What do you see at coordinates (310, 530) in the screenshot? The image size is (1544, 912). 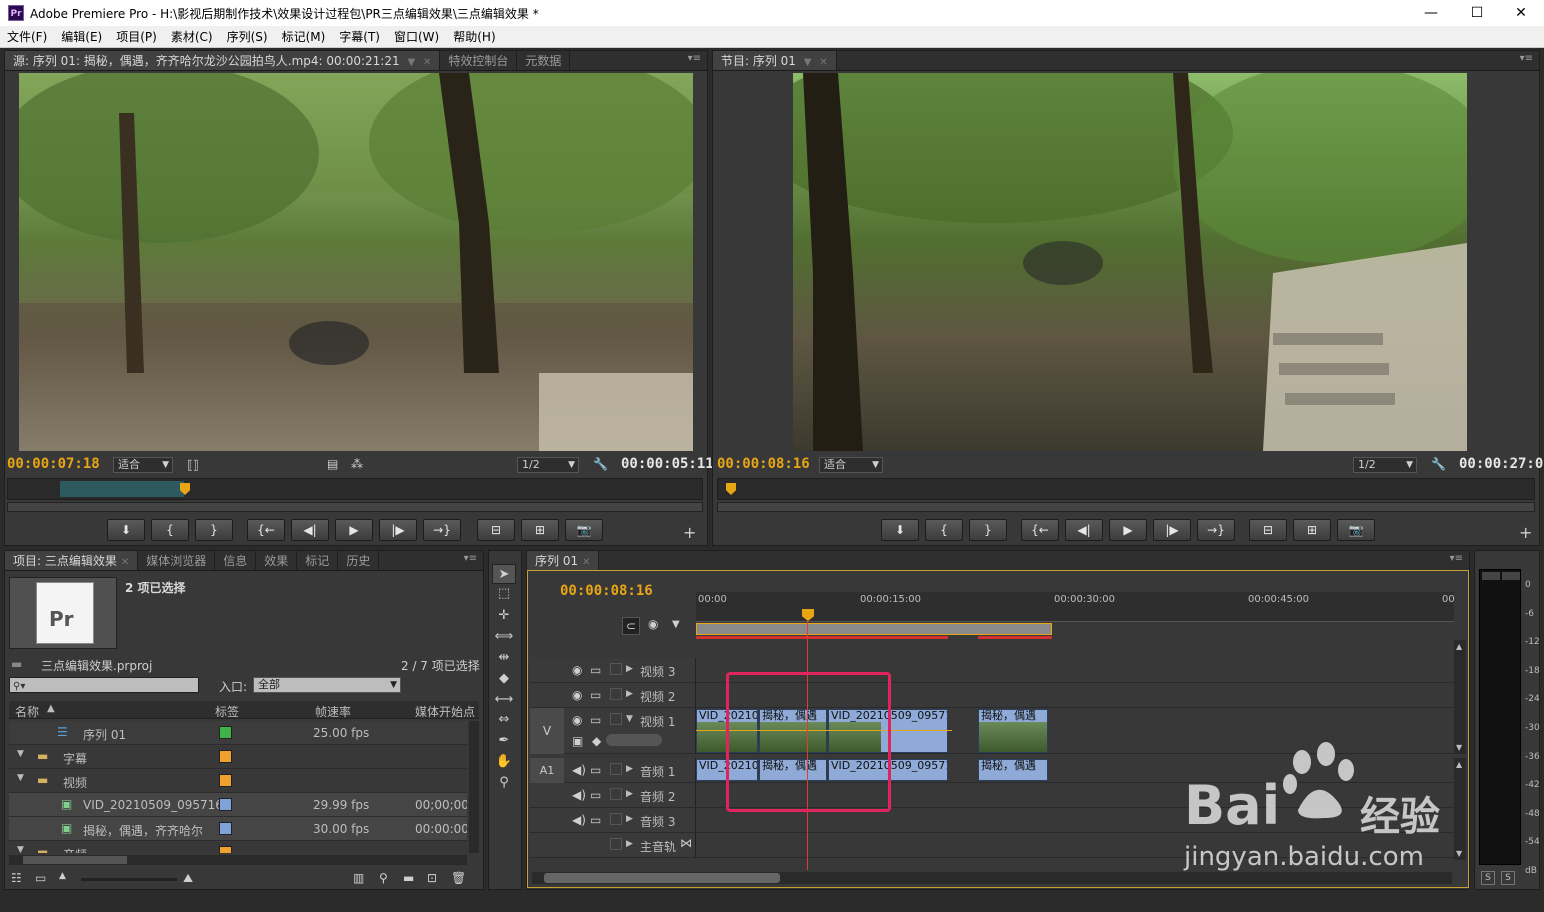 I see `step-back-button: ◀|` at bounding box center [310, 530].